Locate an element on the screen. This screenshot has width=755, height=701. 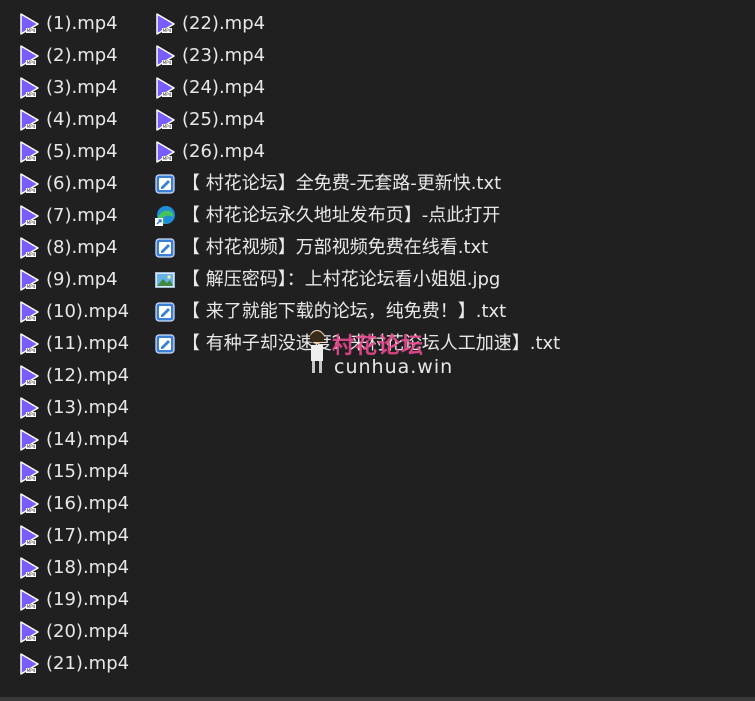
file-item: MP4 (12).mp4 is located at coordinates (73, 376).